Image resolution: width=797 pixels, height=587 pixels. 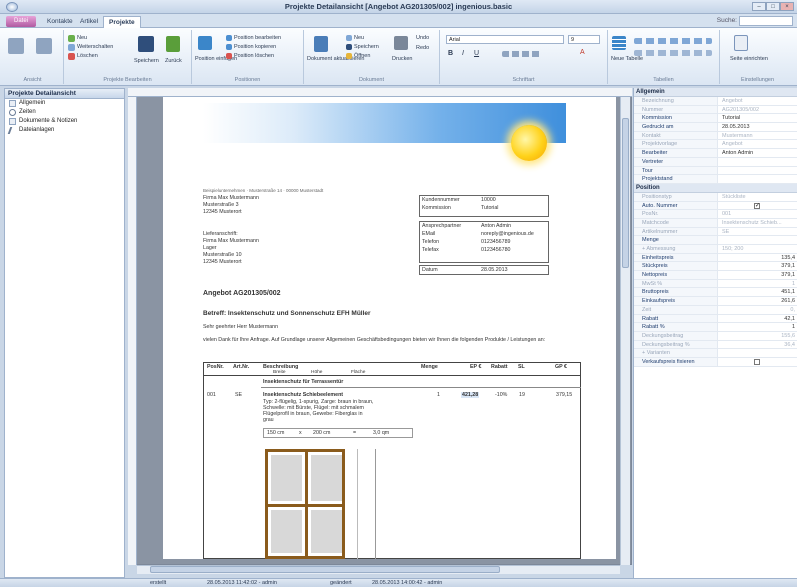 What do you see at coordinates (257, 38) in the screenshot?
I see `edit-position-button: Position bearbeiten` at bounding box center [257, 38].